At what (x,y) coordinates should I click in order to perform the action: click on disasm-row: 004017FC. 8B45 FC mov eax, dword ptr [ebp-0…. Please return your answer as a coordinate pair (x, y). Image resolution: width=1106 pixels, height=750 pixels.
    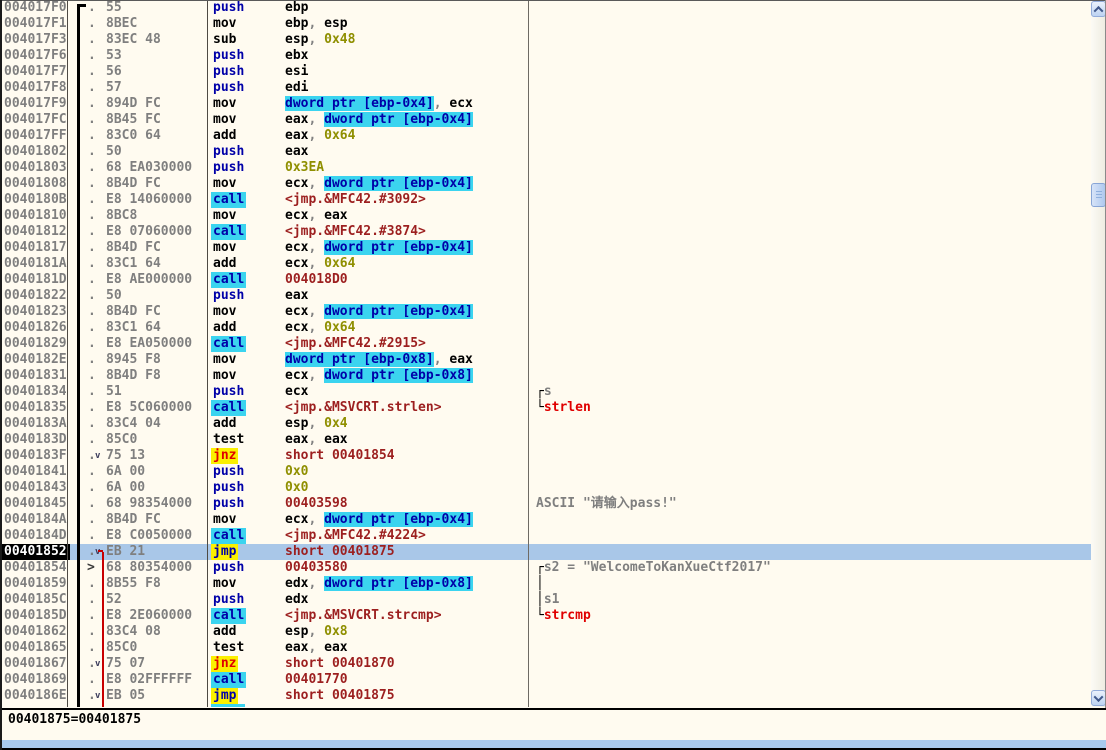
    Looking at the image, I should click on (545, 120).